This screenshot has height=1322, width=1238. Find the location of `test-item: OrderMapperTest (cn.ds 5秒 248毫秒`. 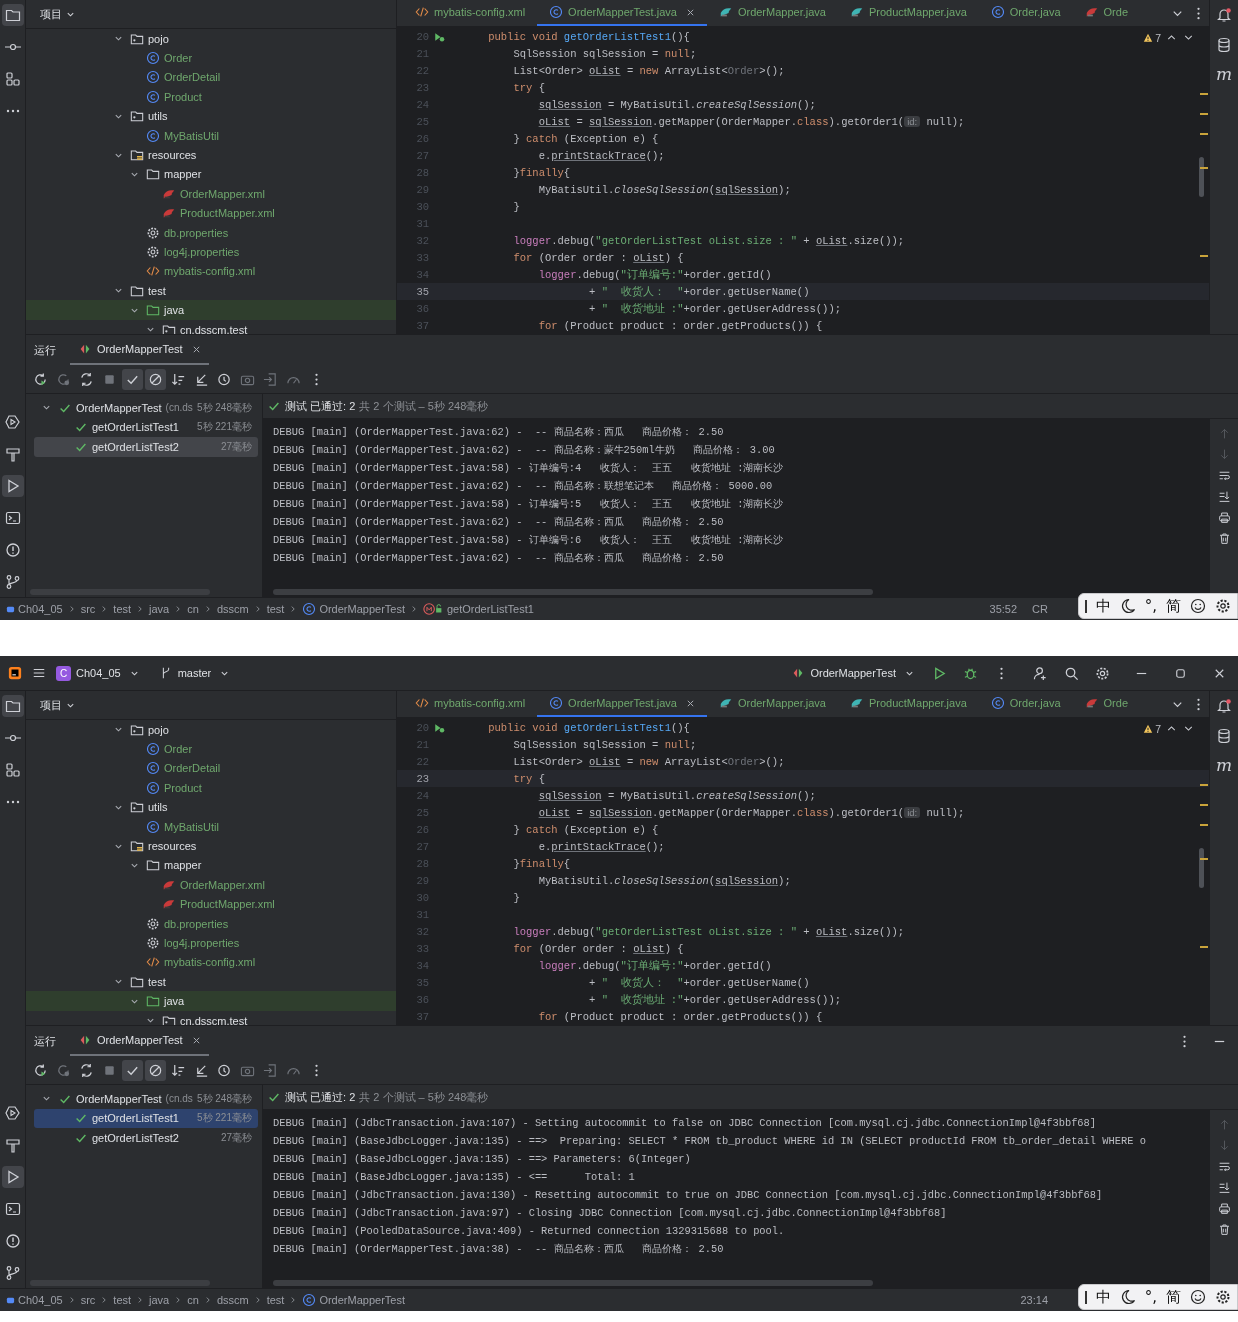

test-item: OrderMapperTest (cn.ds 5秒 248毫秒 is located at coordinates (146, 1099).